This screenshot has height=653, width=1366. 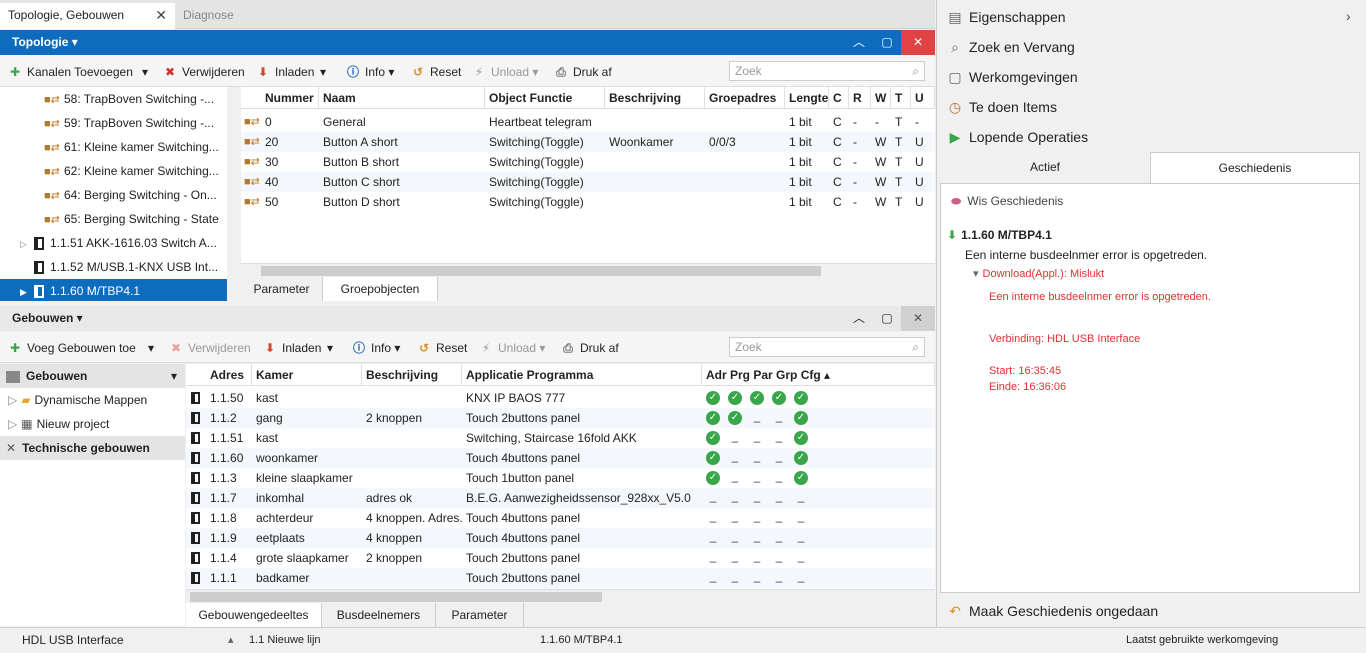 What do you see at coordinates (229, 375) in the screenshot?
I see `column-header: Adres` at bounding box center [229, 375].